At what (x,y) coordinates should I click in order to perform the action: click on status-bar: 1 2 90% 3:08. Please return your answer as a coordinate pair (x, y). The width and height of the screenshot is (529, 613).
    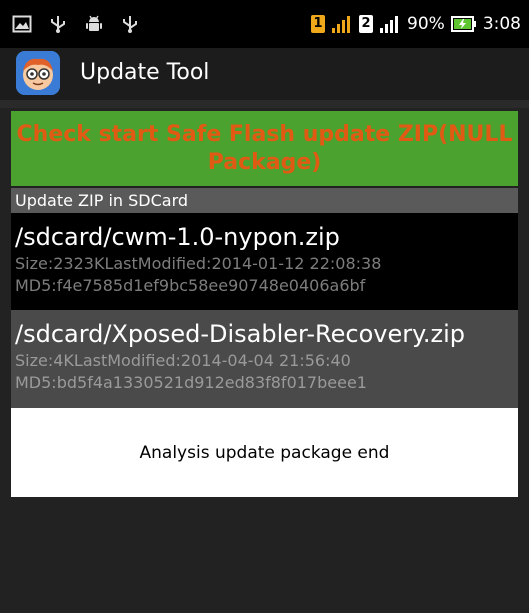
    Looking at the image, I should click on (264, 24).